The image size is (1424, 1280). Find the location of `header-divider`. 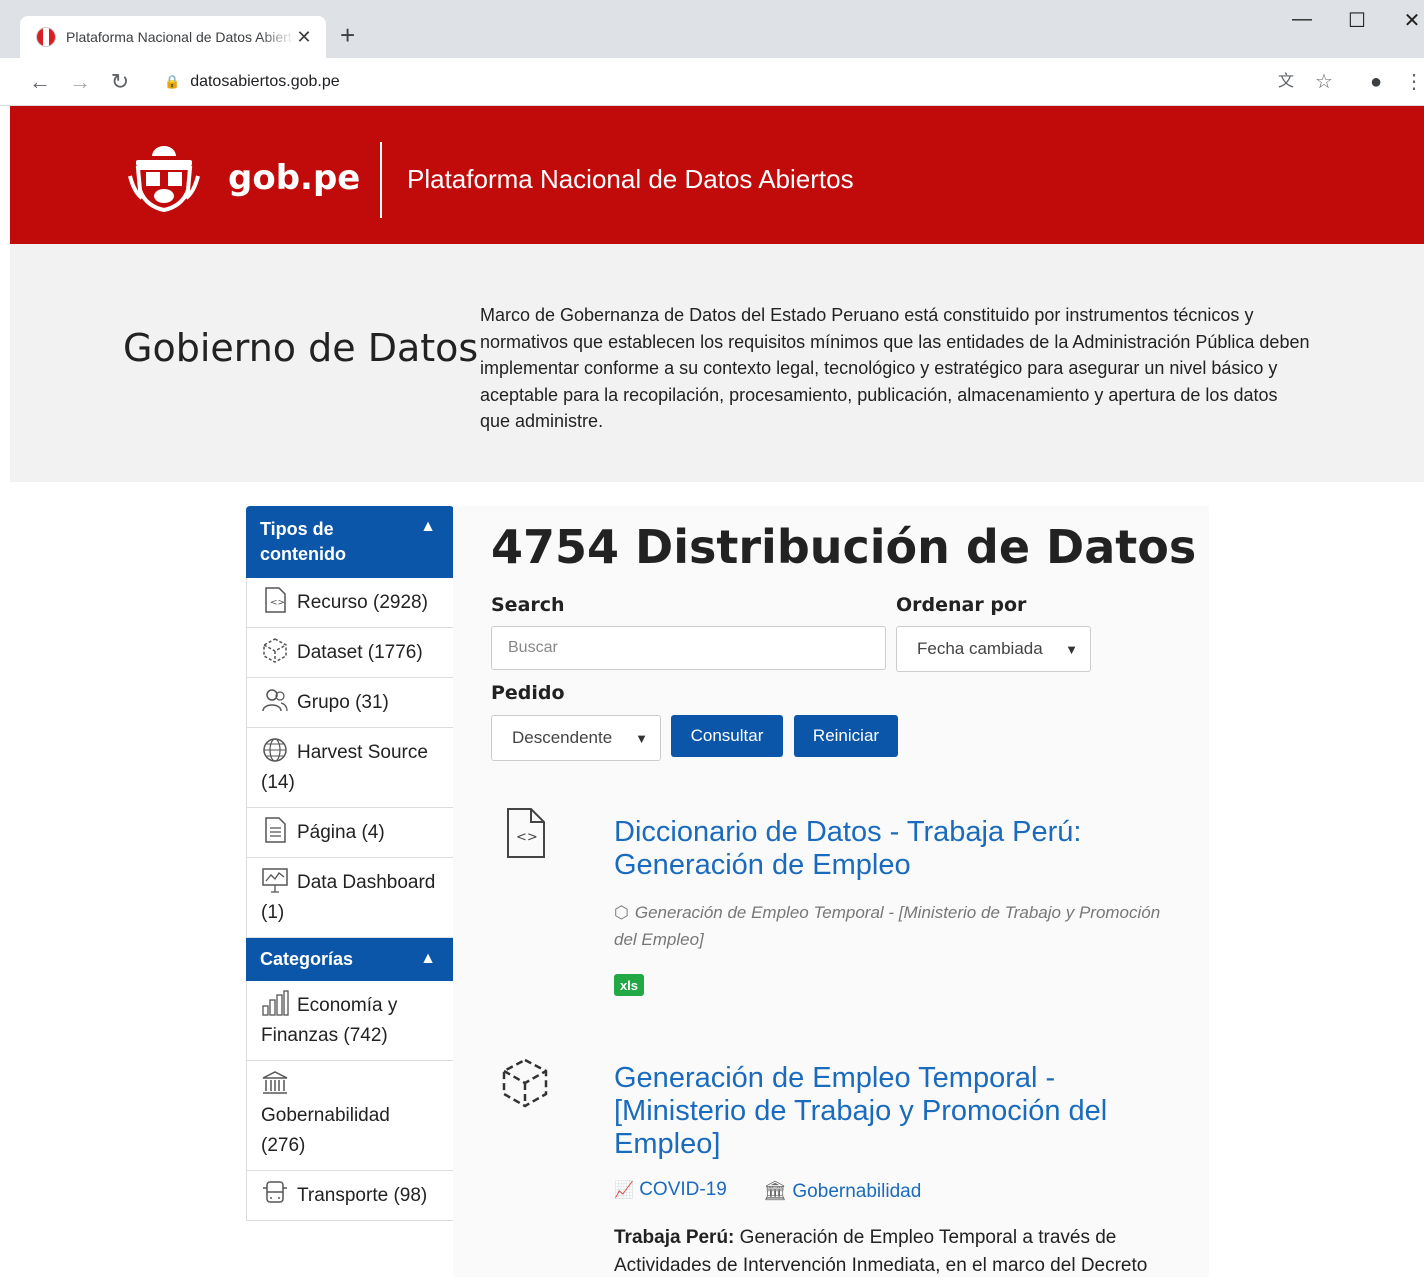

header-divider is located at coordinates (381, 180).